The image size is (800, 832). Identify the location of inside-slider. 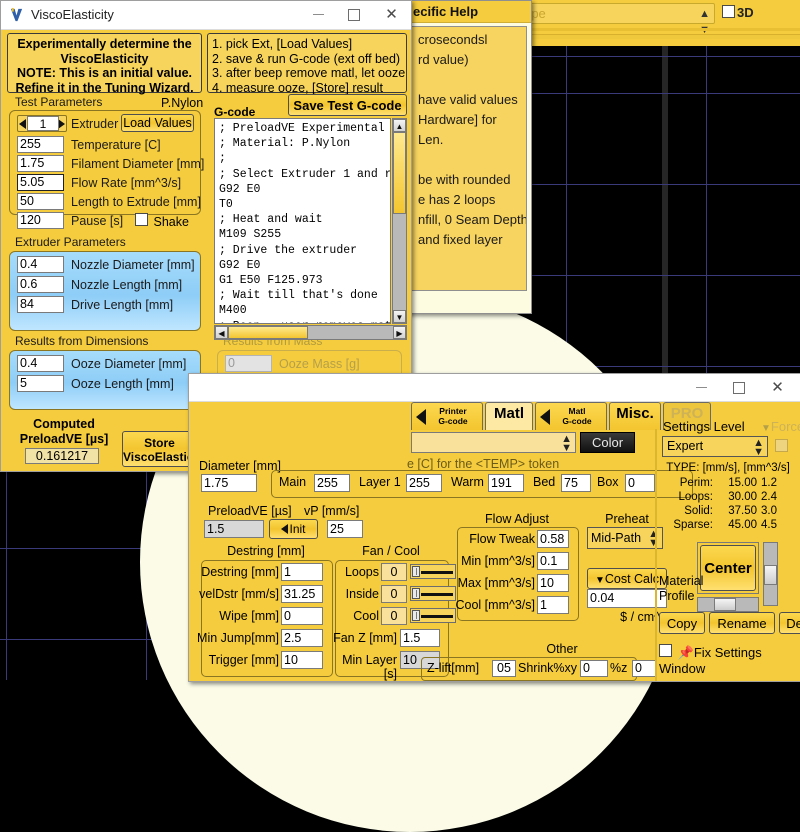
(433, 593).